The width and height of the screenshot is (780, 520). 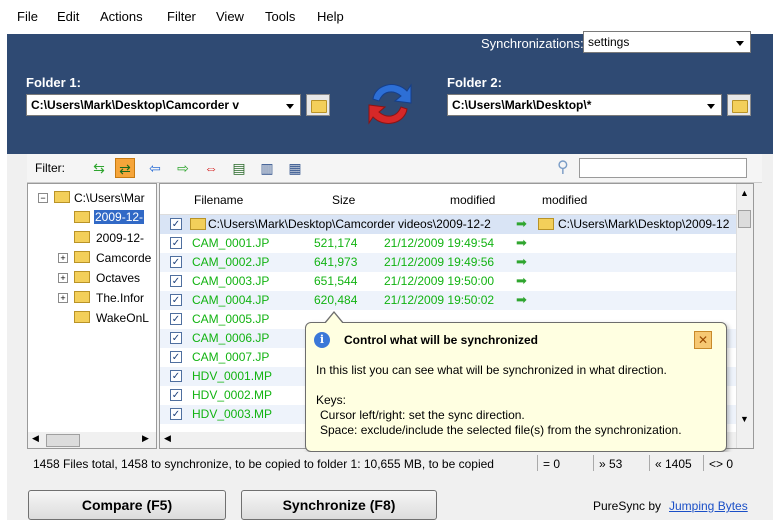 I want to click on status-divider, so click(x=703, y=463).